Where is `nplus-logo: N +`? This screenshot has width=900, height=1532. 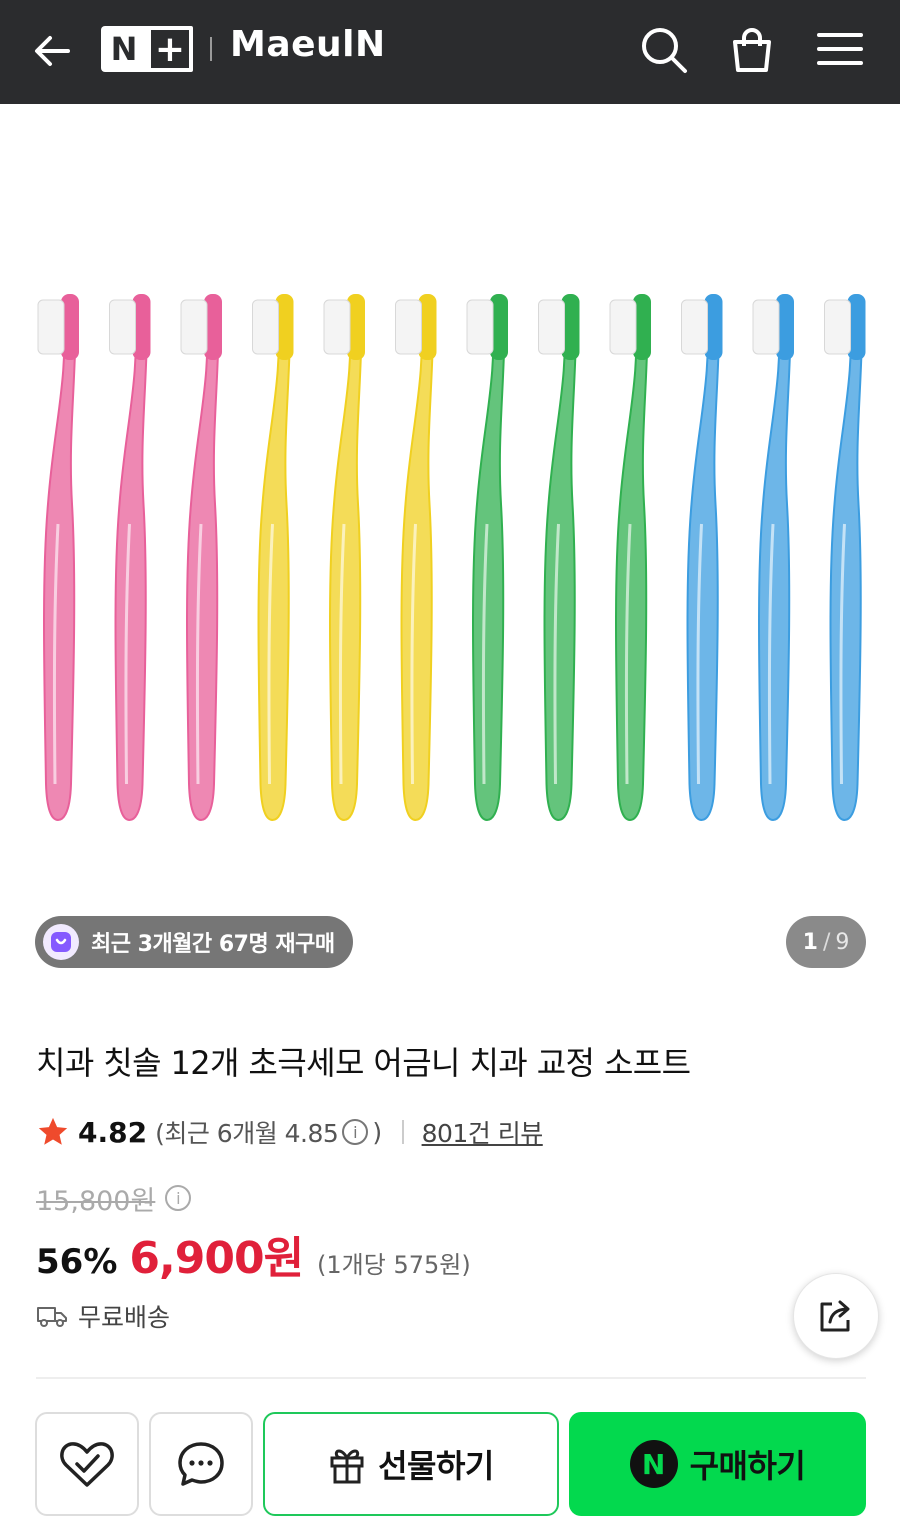
nplus-logo: N + is located at coordinates (147, 49).